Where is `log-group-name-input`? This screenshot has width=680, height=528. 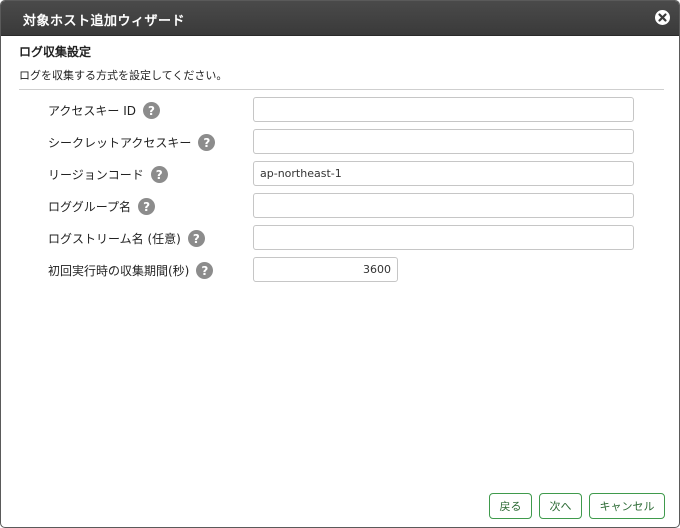 log-group-name-input is located at coordinates (443, 205).